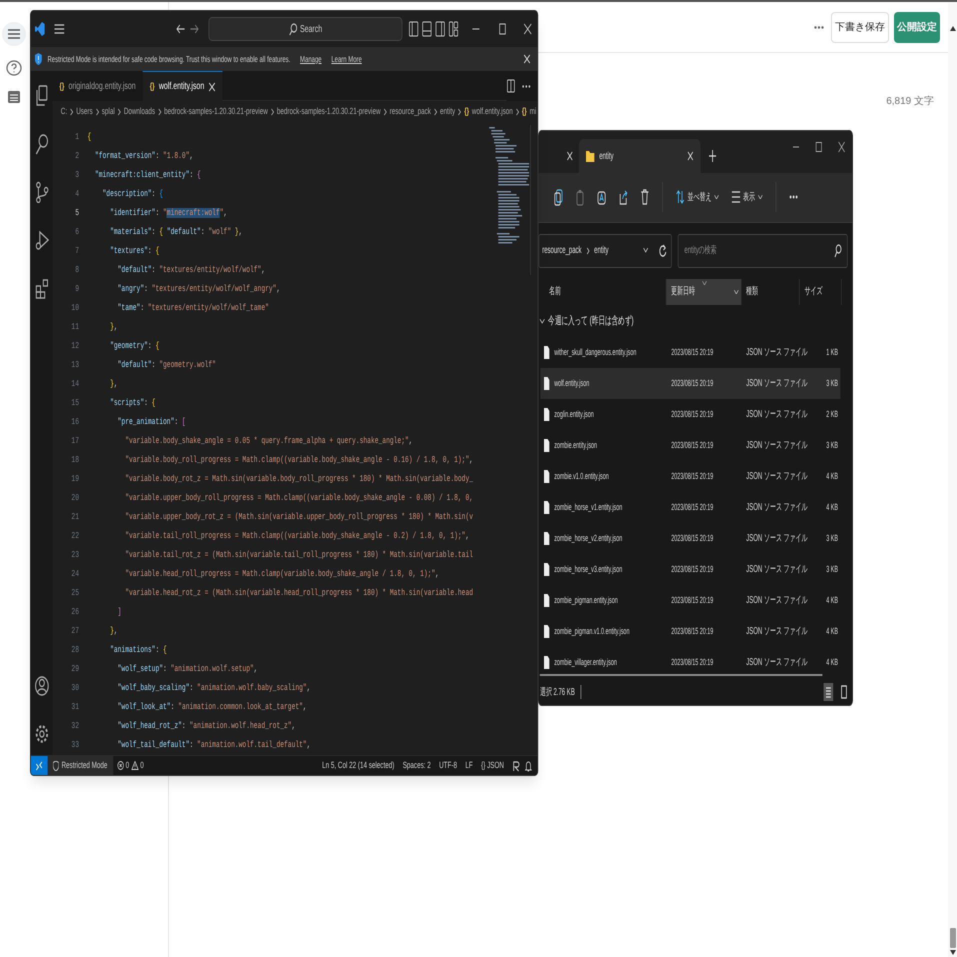  Describe the element at coordinates (448, 765) in the screenshot. I see `status-item: UTF-8` at that location.